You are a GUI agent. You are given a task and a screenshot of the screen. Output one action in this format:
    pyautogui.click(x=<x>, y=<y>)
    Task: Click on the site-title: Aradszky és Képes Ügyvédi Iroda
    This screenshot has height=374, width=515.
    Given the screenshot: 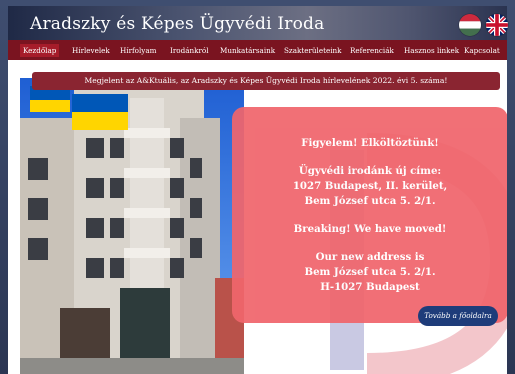 What is the action you would take?
    pyautogui.click(x=177, y=24)
    